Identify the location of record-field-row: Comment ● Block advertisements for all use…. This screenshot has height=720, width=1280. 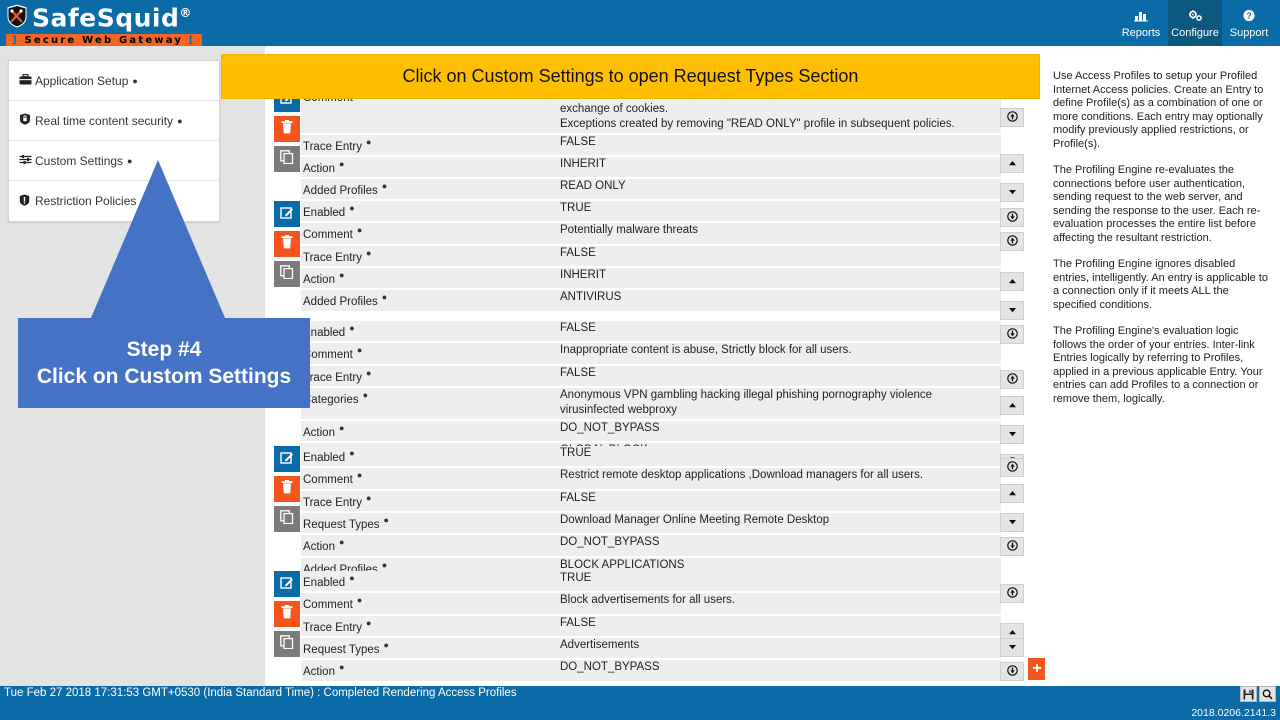
(651, 604).